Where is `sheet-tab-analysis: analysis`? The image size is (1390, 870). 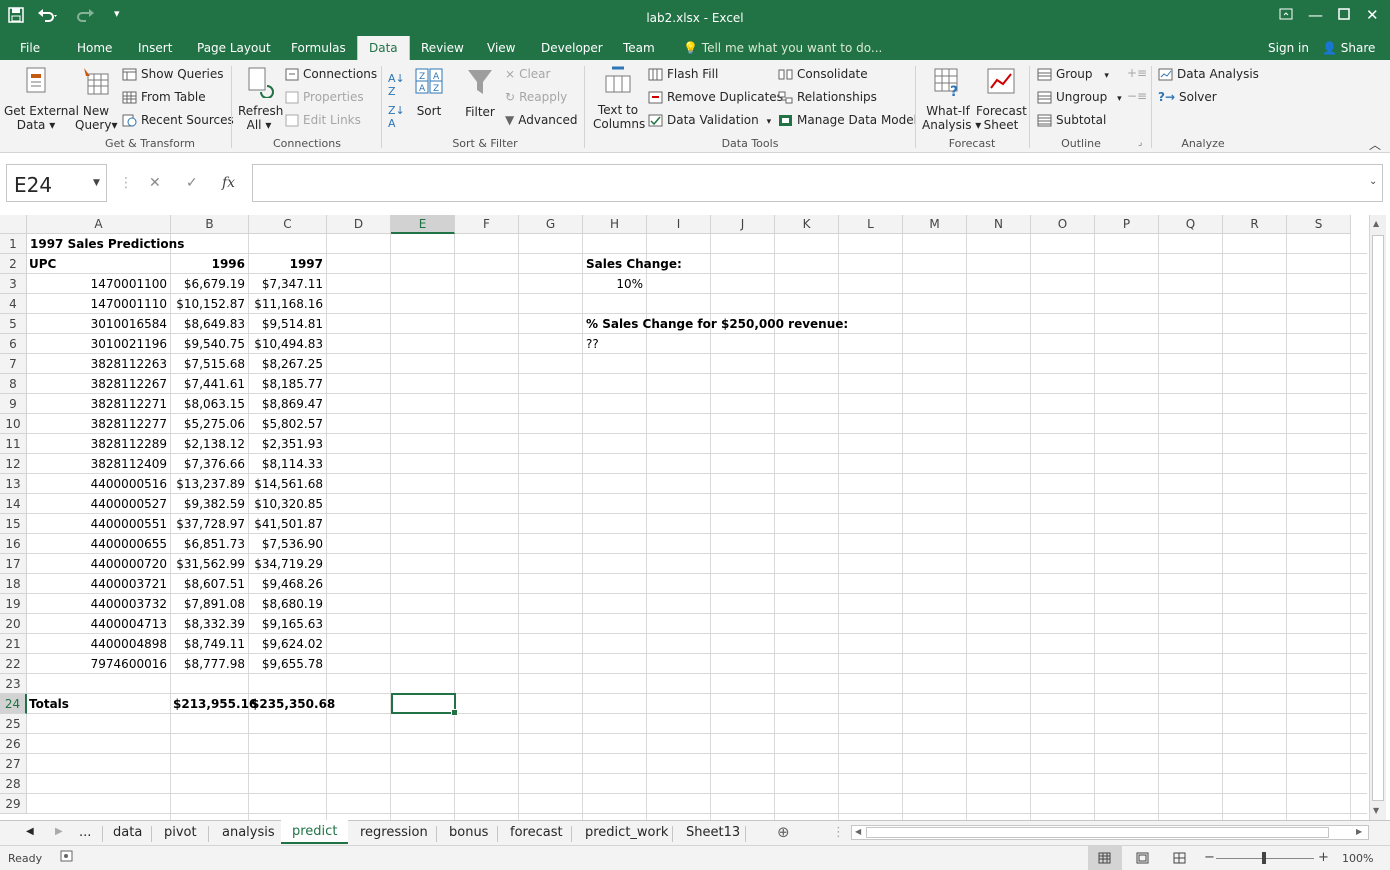
sheet-tab-analysis: analysis is located at coordinates (248, 832).